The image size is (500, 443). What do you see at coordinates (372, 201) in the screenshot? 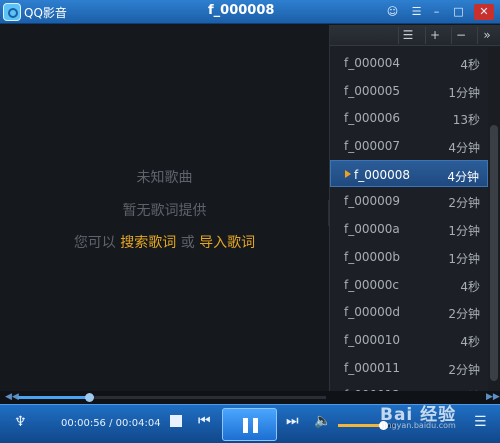
I see `playlist-item-name: f_000009` at bounding box center [372, 201].